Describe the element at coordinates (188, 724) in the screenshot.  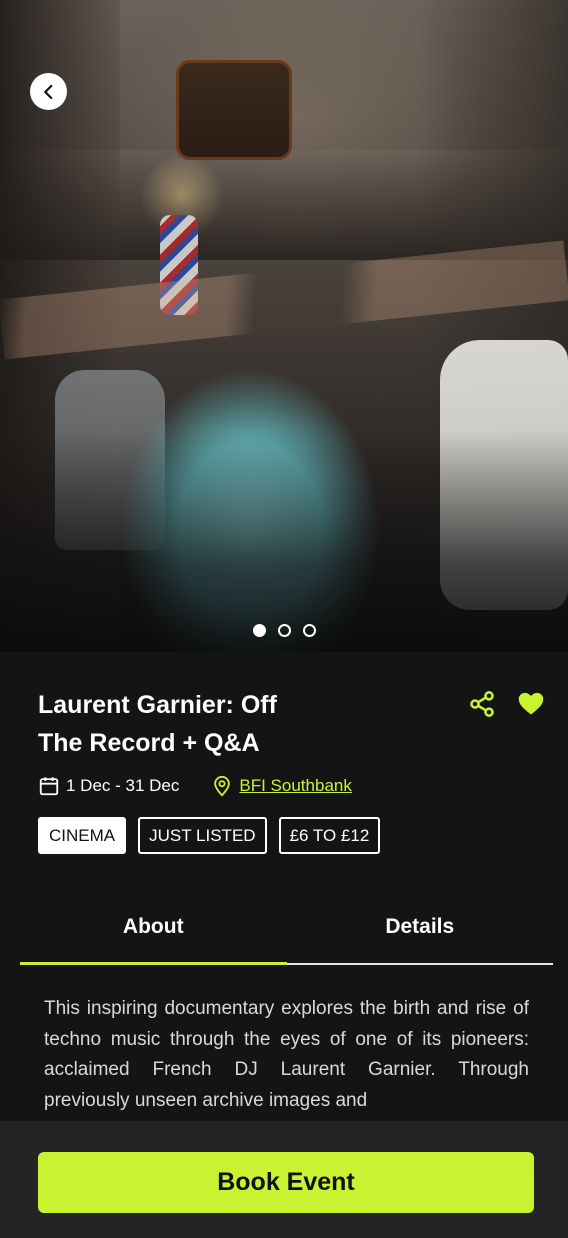
I see `event-title: Laurent Garnier: Off The Record + Q&A` at that location.